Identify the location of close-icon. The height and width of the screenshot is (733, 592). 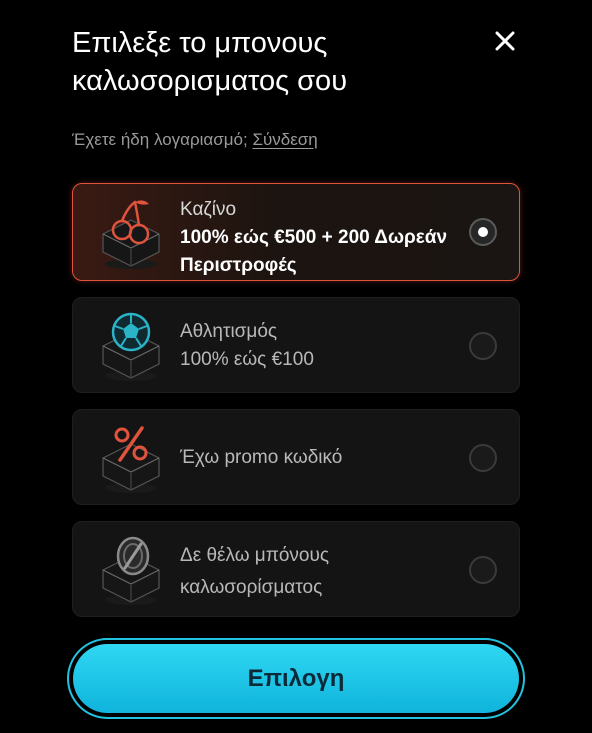
(505, 41).